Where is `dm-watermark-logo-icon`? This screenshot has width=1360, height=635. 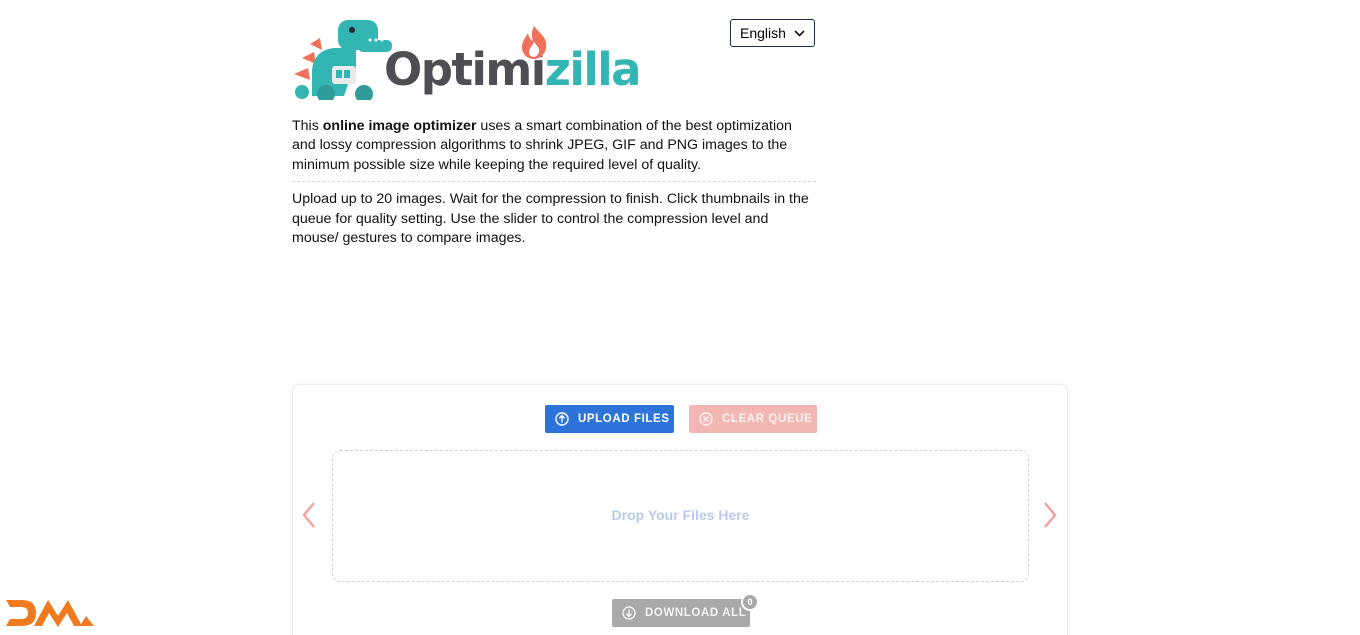 dm-watermark-logo-icon is located at coordinates (50, 613).